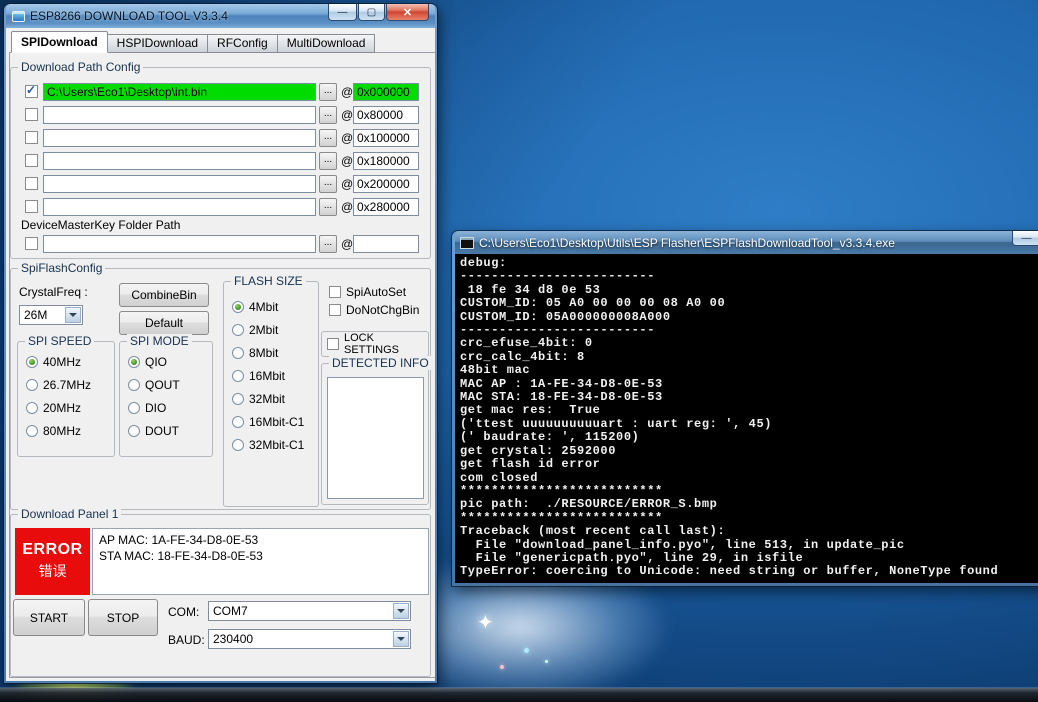 The image size is (1038, 702). What do you see at coordinates (52, 549) in the screenshot?
I see `status-text: ERROR` at bounding box center [52, 549].